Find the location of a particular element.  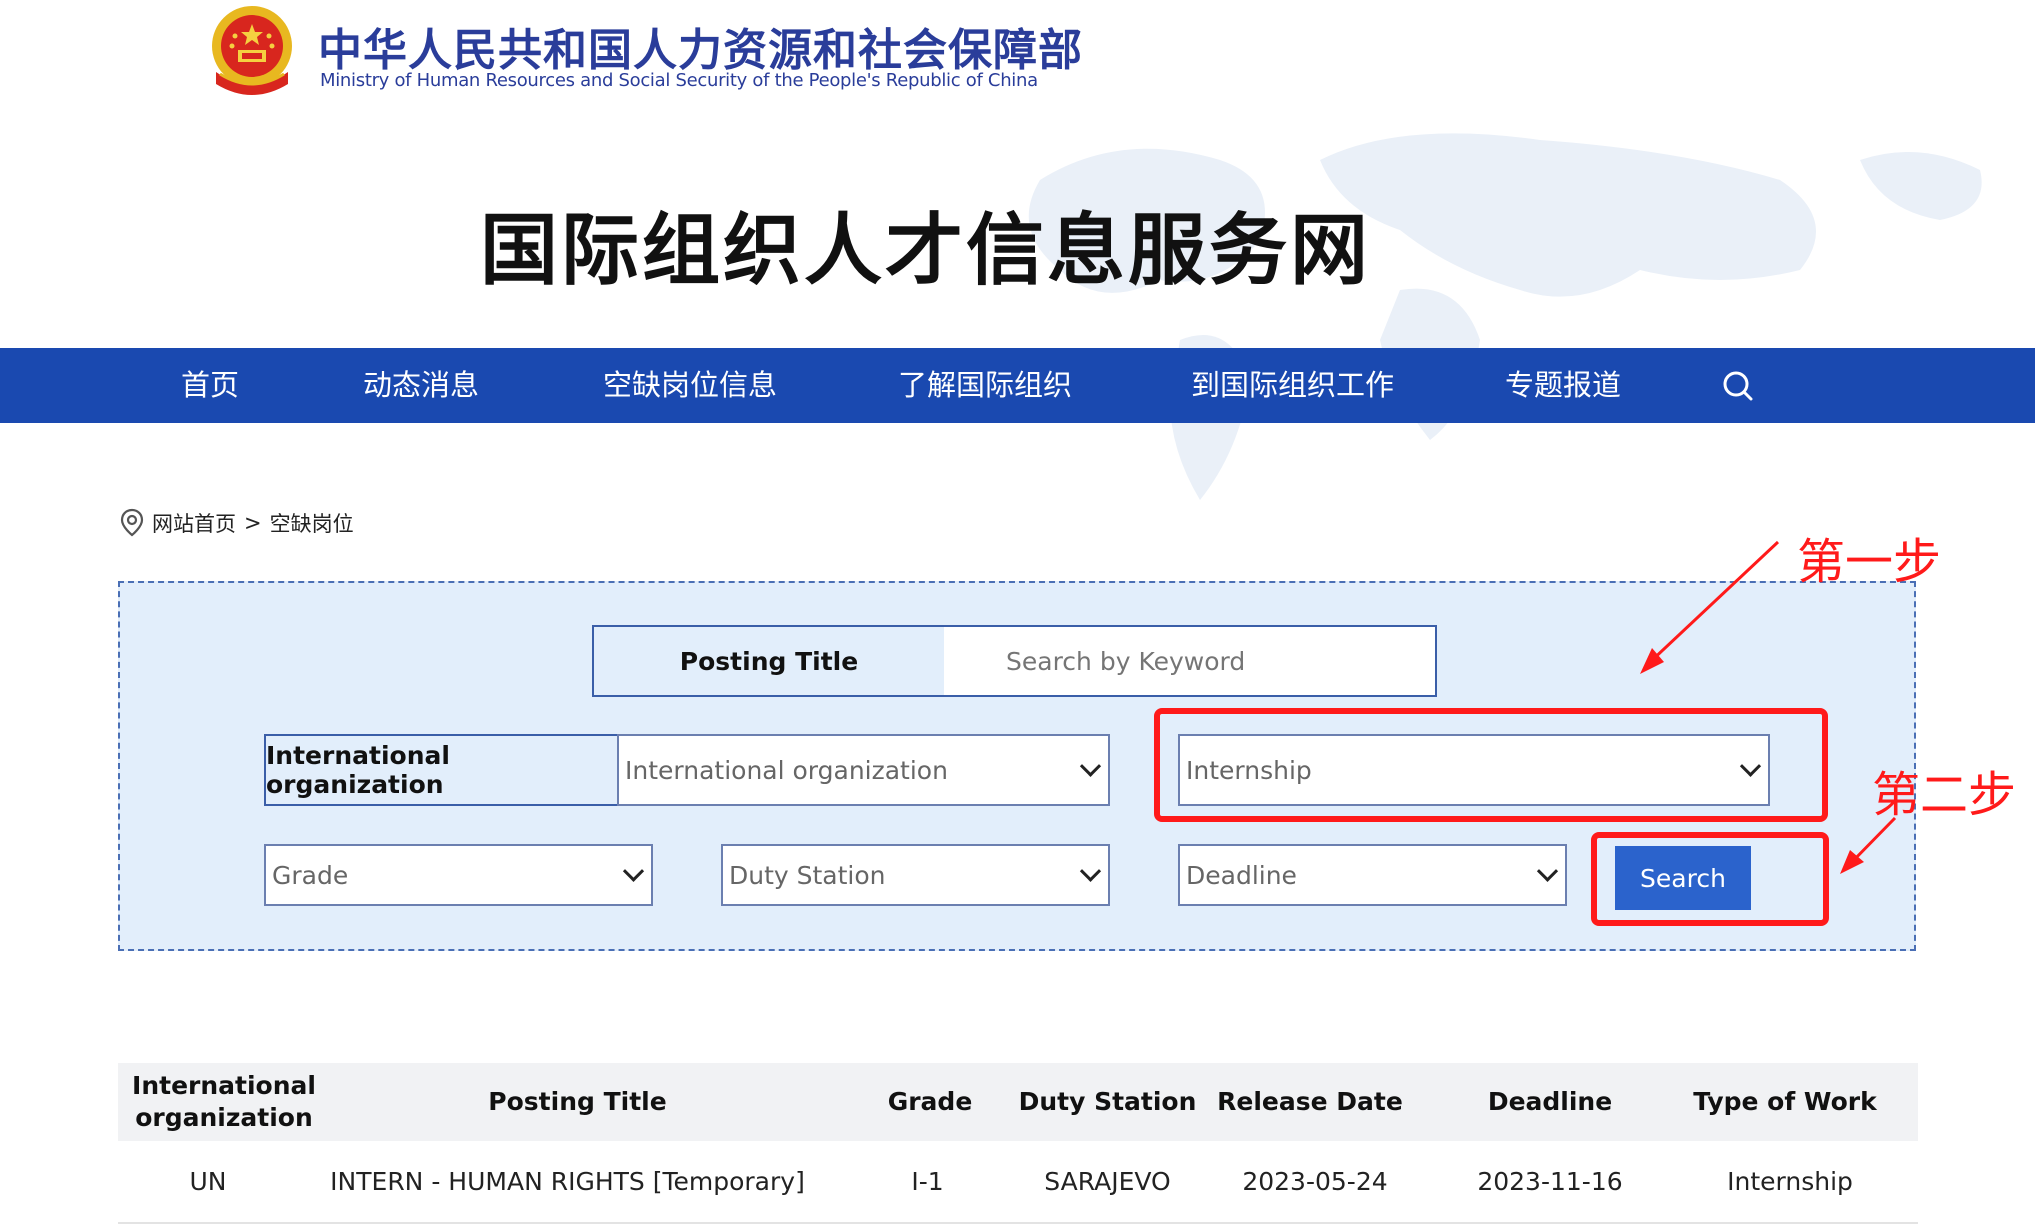

cell-title-link: INTERN - HUMAN RIGHTS [Temporary] is located at coordinates (567, 1181).